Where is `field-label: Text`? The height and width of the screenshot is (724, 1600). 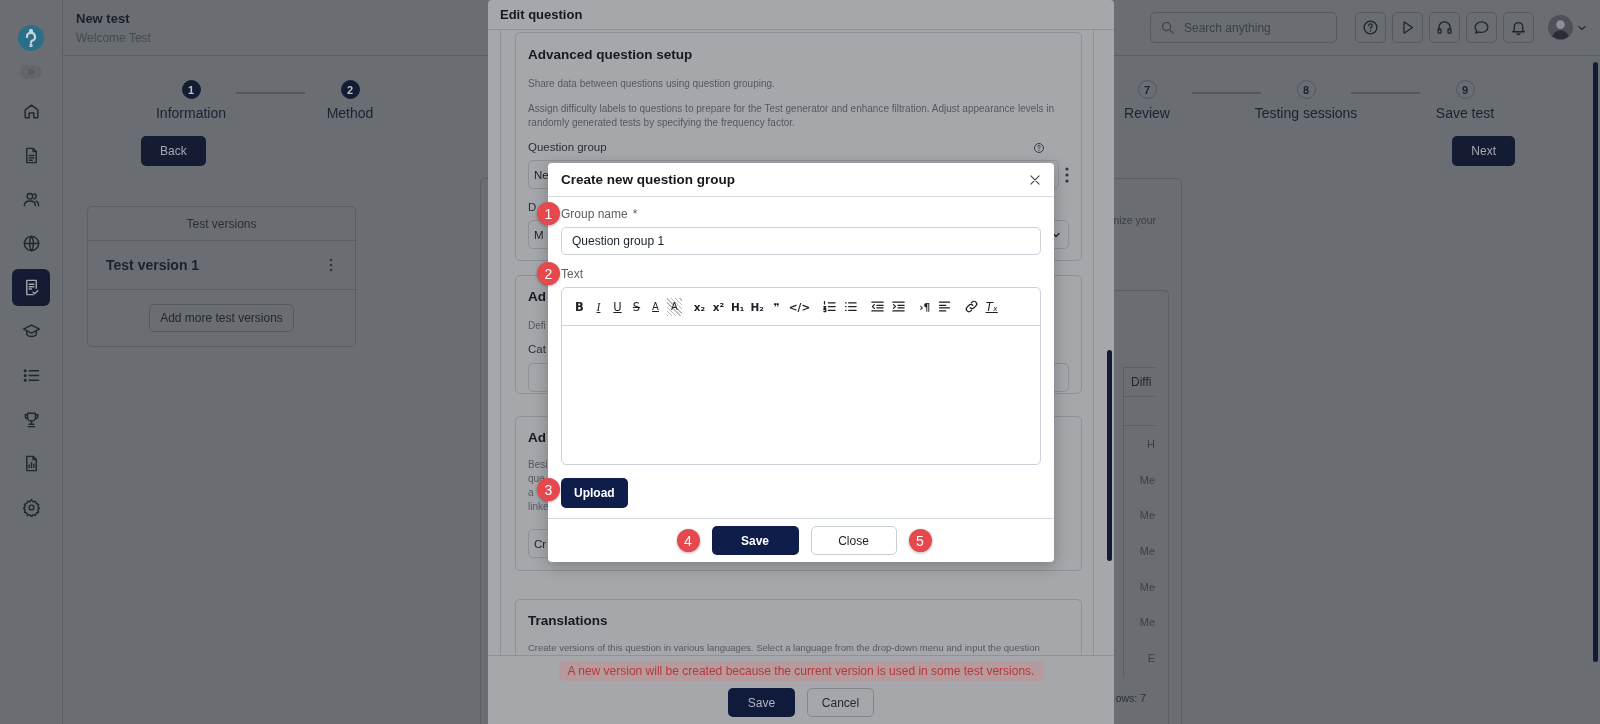 field-label: Text is located at coordinates (572, 274).